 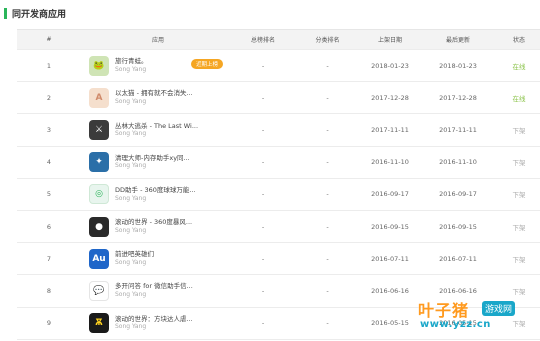 I want to click on listed-date: 2016-11-10, so click(x=390, y=162).